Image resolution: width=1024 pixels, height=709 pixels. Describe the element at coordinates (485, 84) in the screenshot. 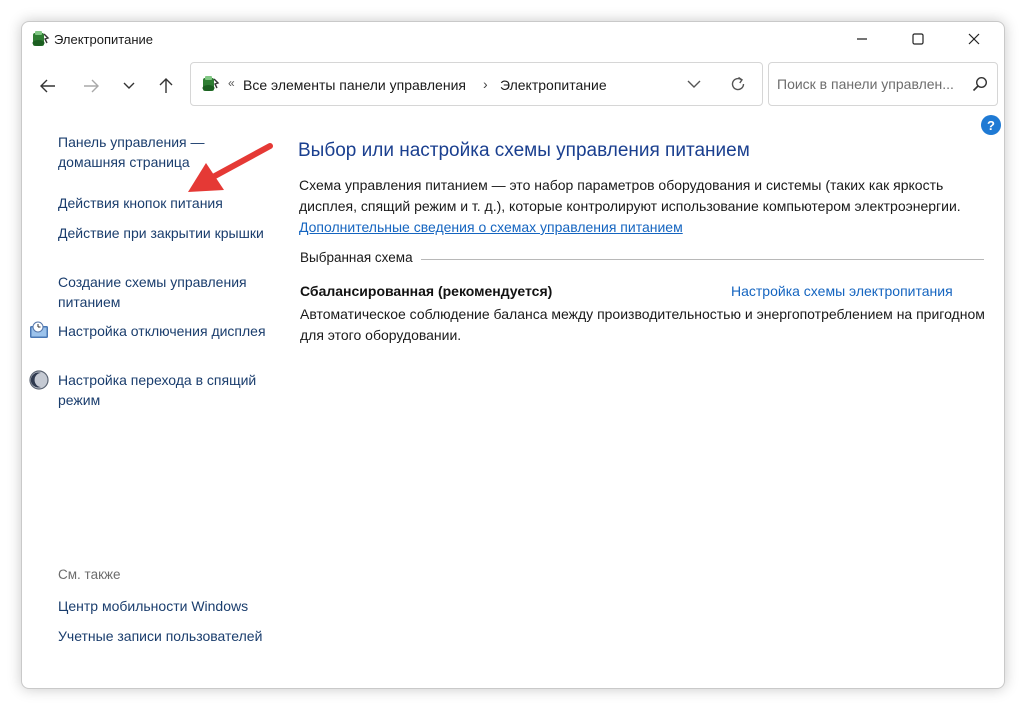

I see `breadcrumb-chevron-icon: ›` at that location.